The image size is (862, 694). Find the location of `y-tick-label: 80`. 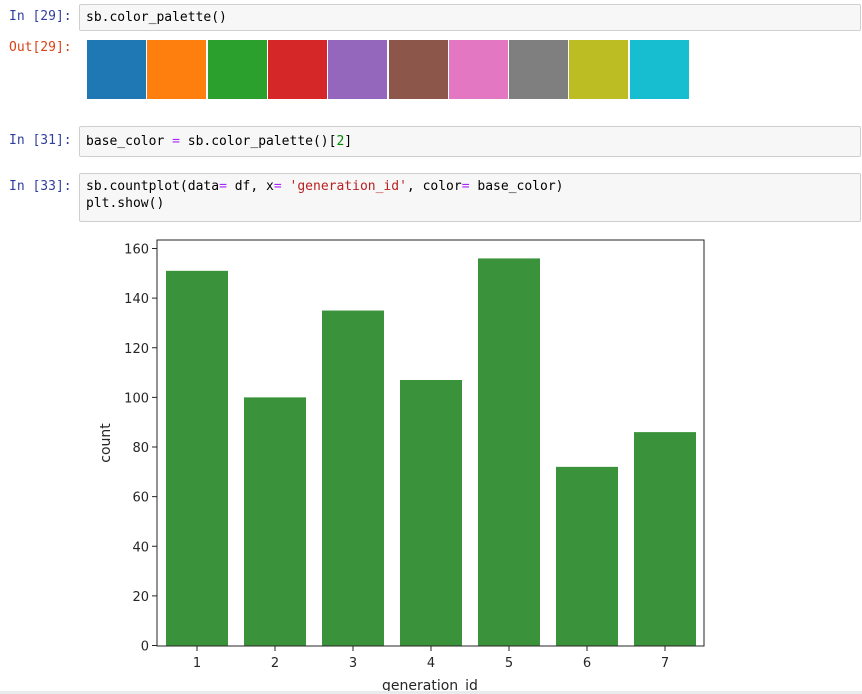

y-tick-label: 80 is located at coordinates (140, 448).